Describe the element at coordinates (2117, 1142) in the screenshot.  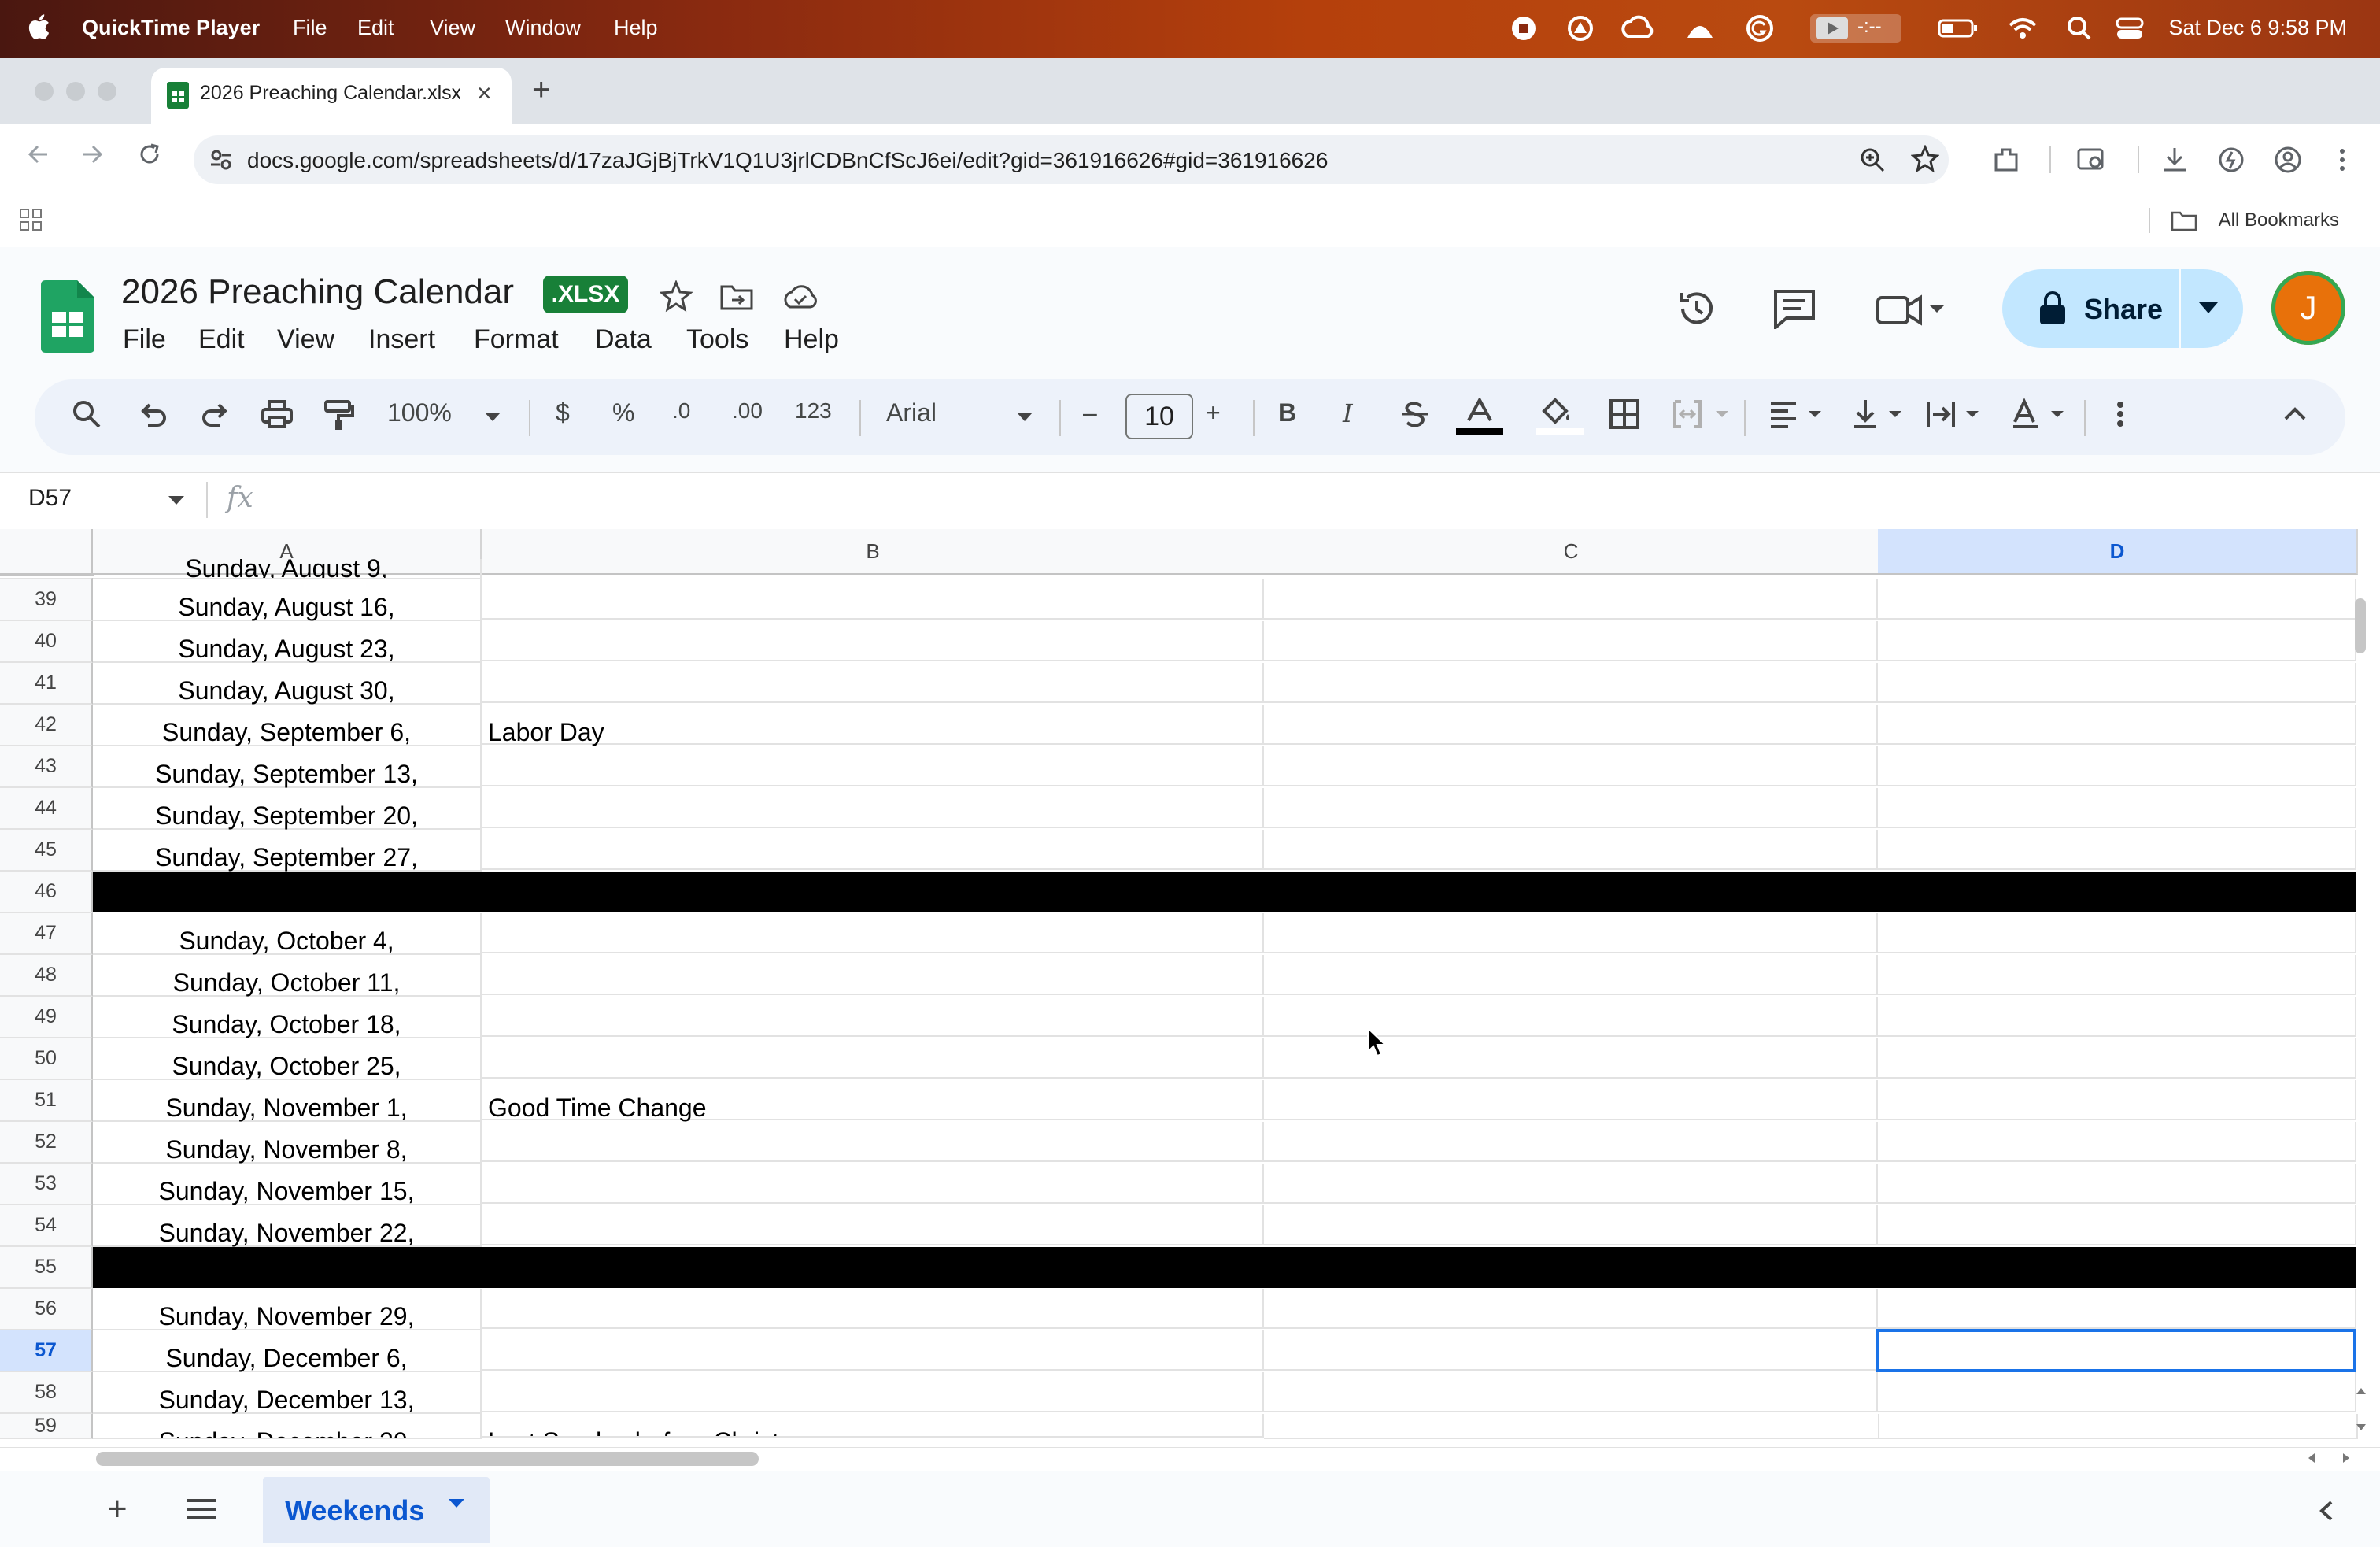
I see `cell-d52` at that location.